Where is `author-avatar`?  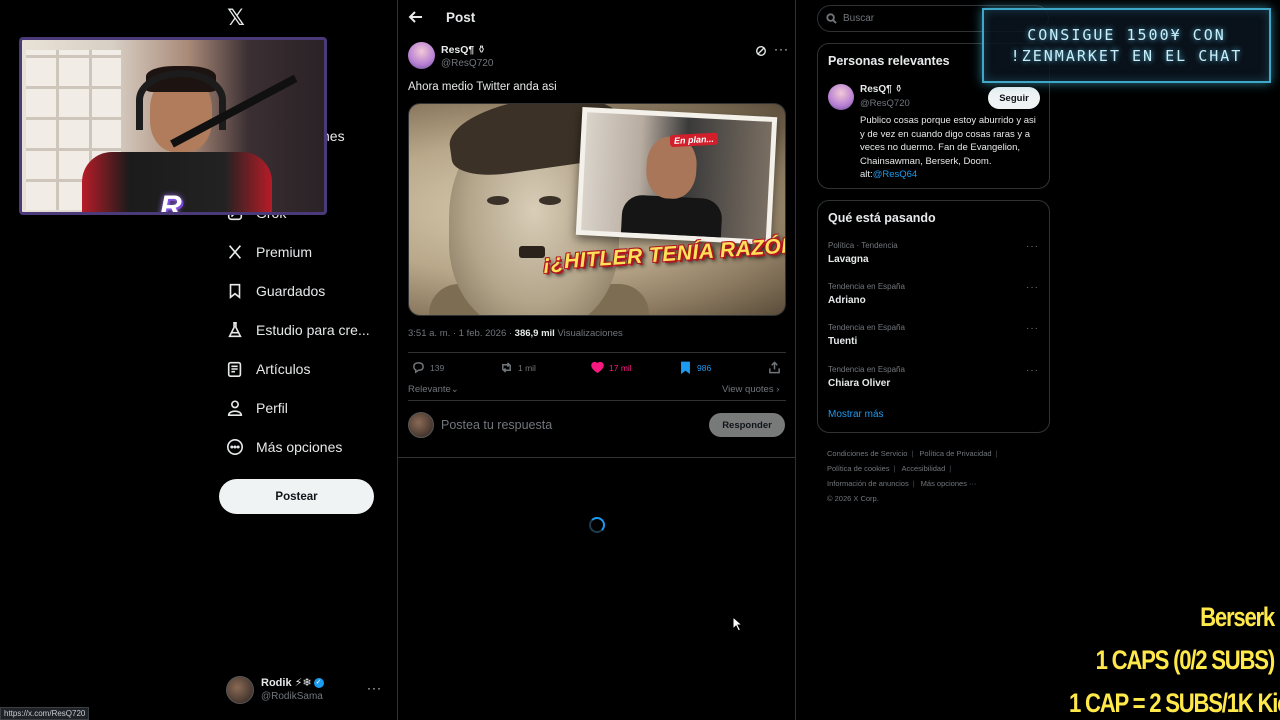 author-avatar is located at coordinates (421, 55).